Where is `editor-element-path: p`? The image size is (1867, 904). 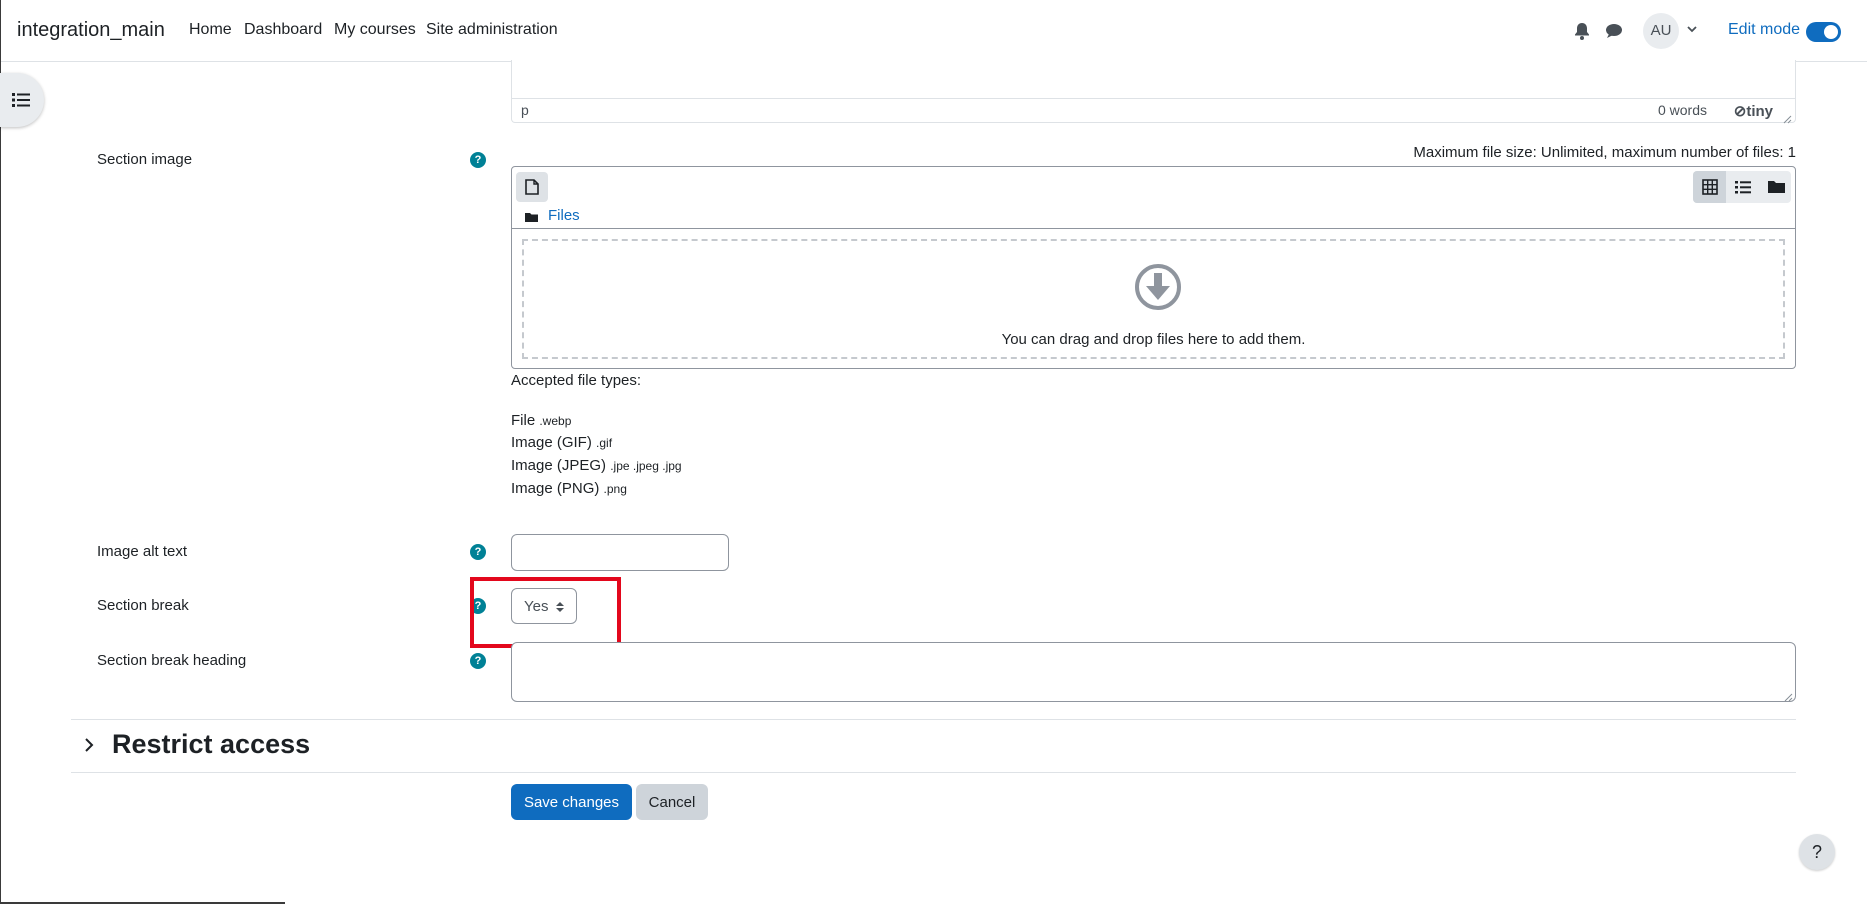 editor-element-path: p is located at coordinates (525, 110).